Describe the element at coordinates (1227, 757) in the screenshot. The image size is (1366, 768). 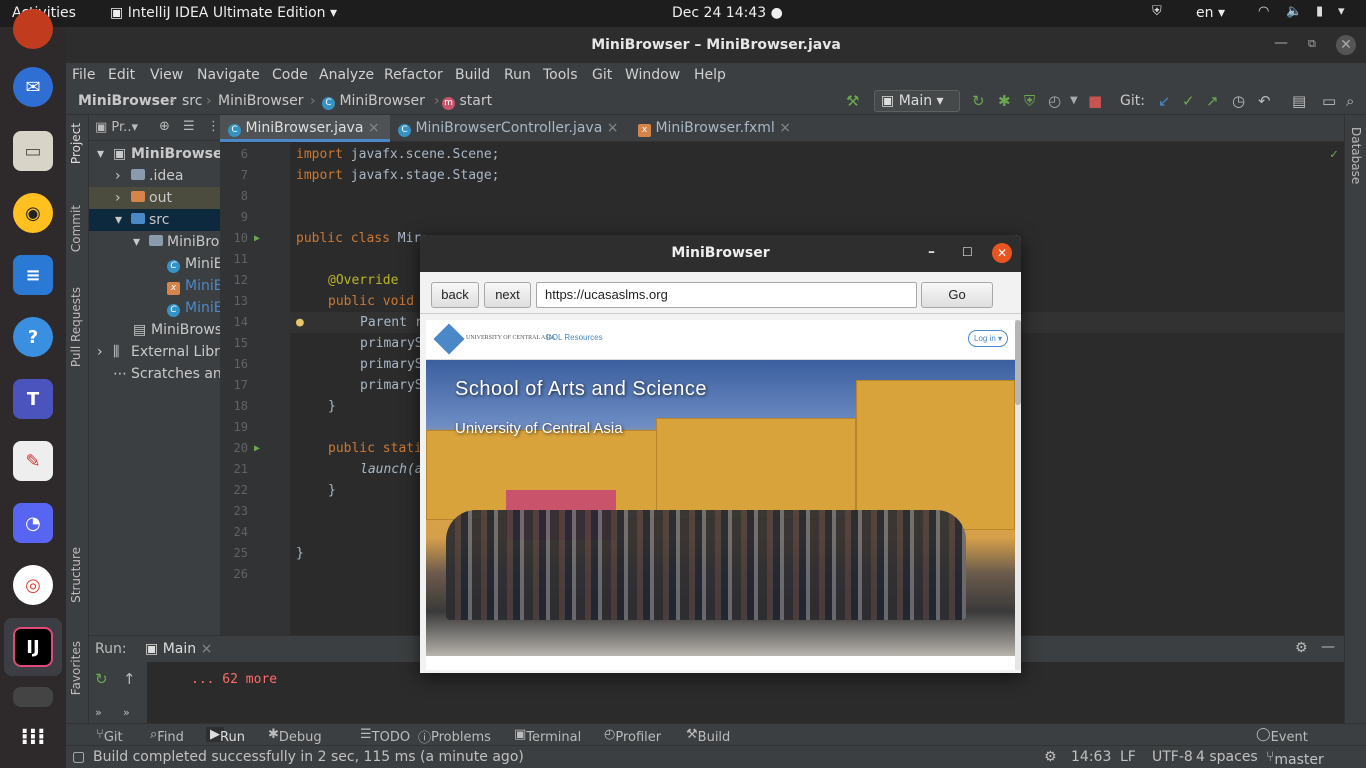
I see `indent-setting: 4 spaces` at that location.